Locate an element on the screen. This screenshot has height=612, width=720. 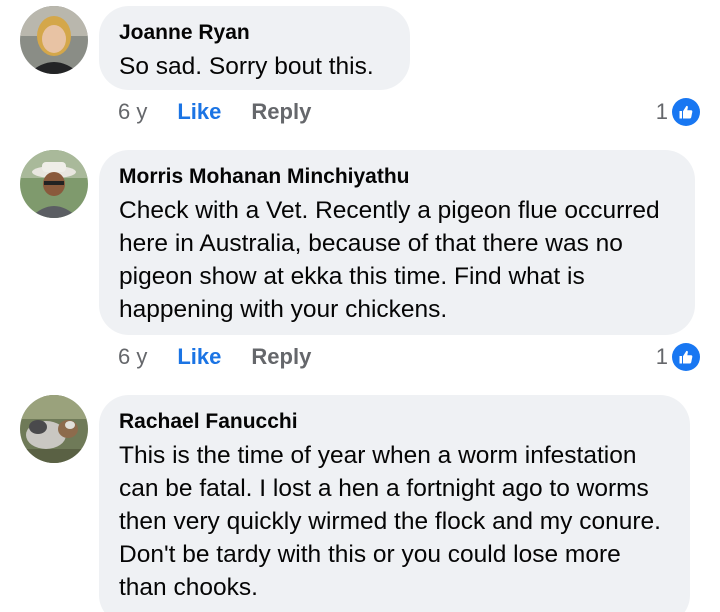
comment-author: Morris Mohanan Minchiyathu is located at coordinates (396, 177).